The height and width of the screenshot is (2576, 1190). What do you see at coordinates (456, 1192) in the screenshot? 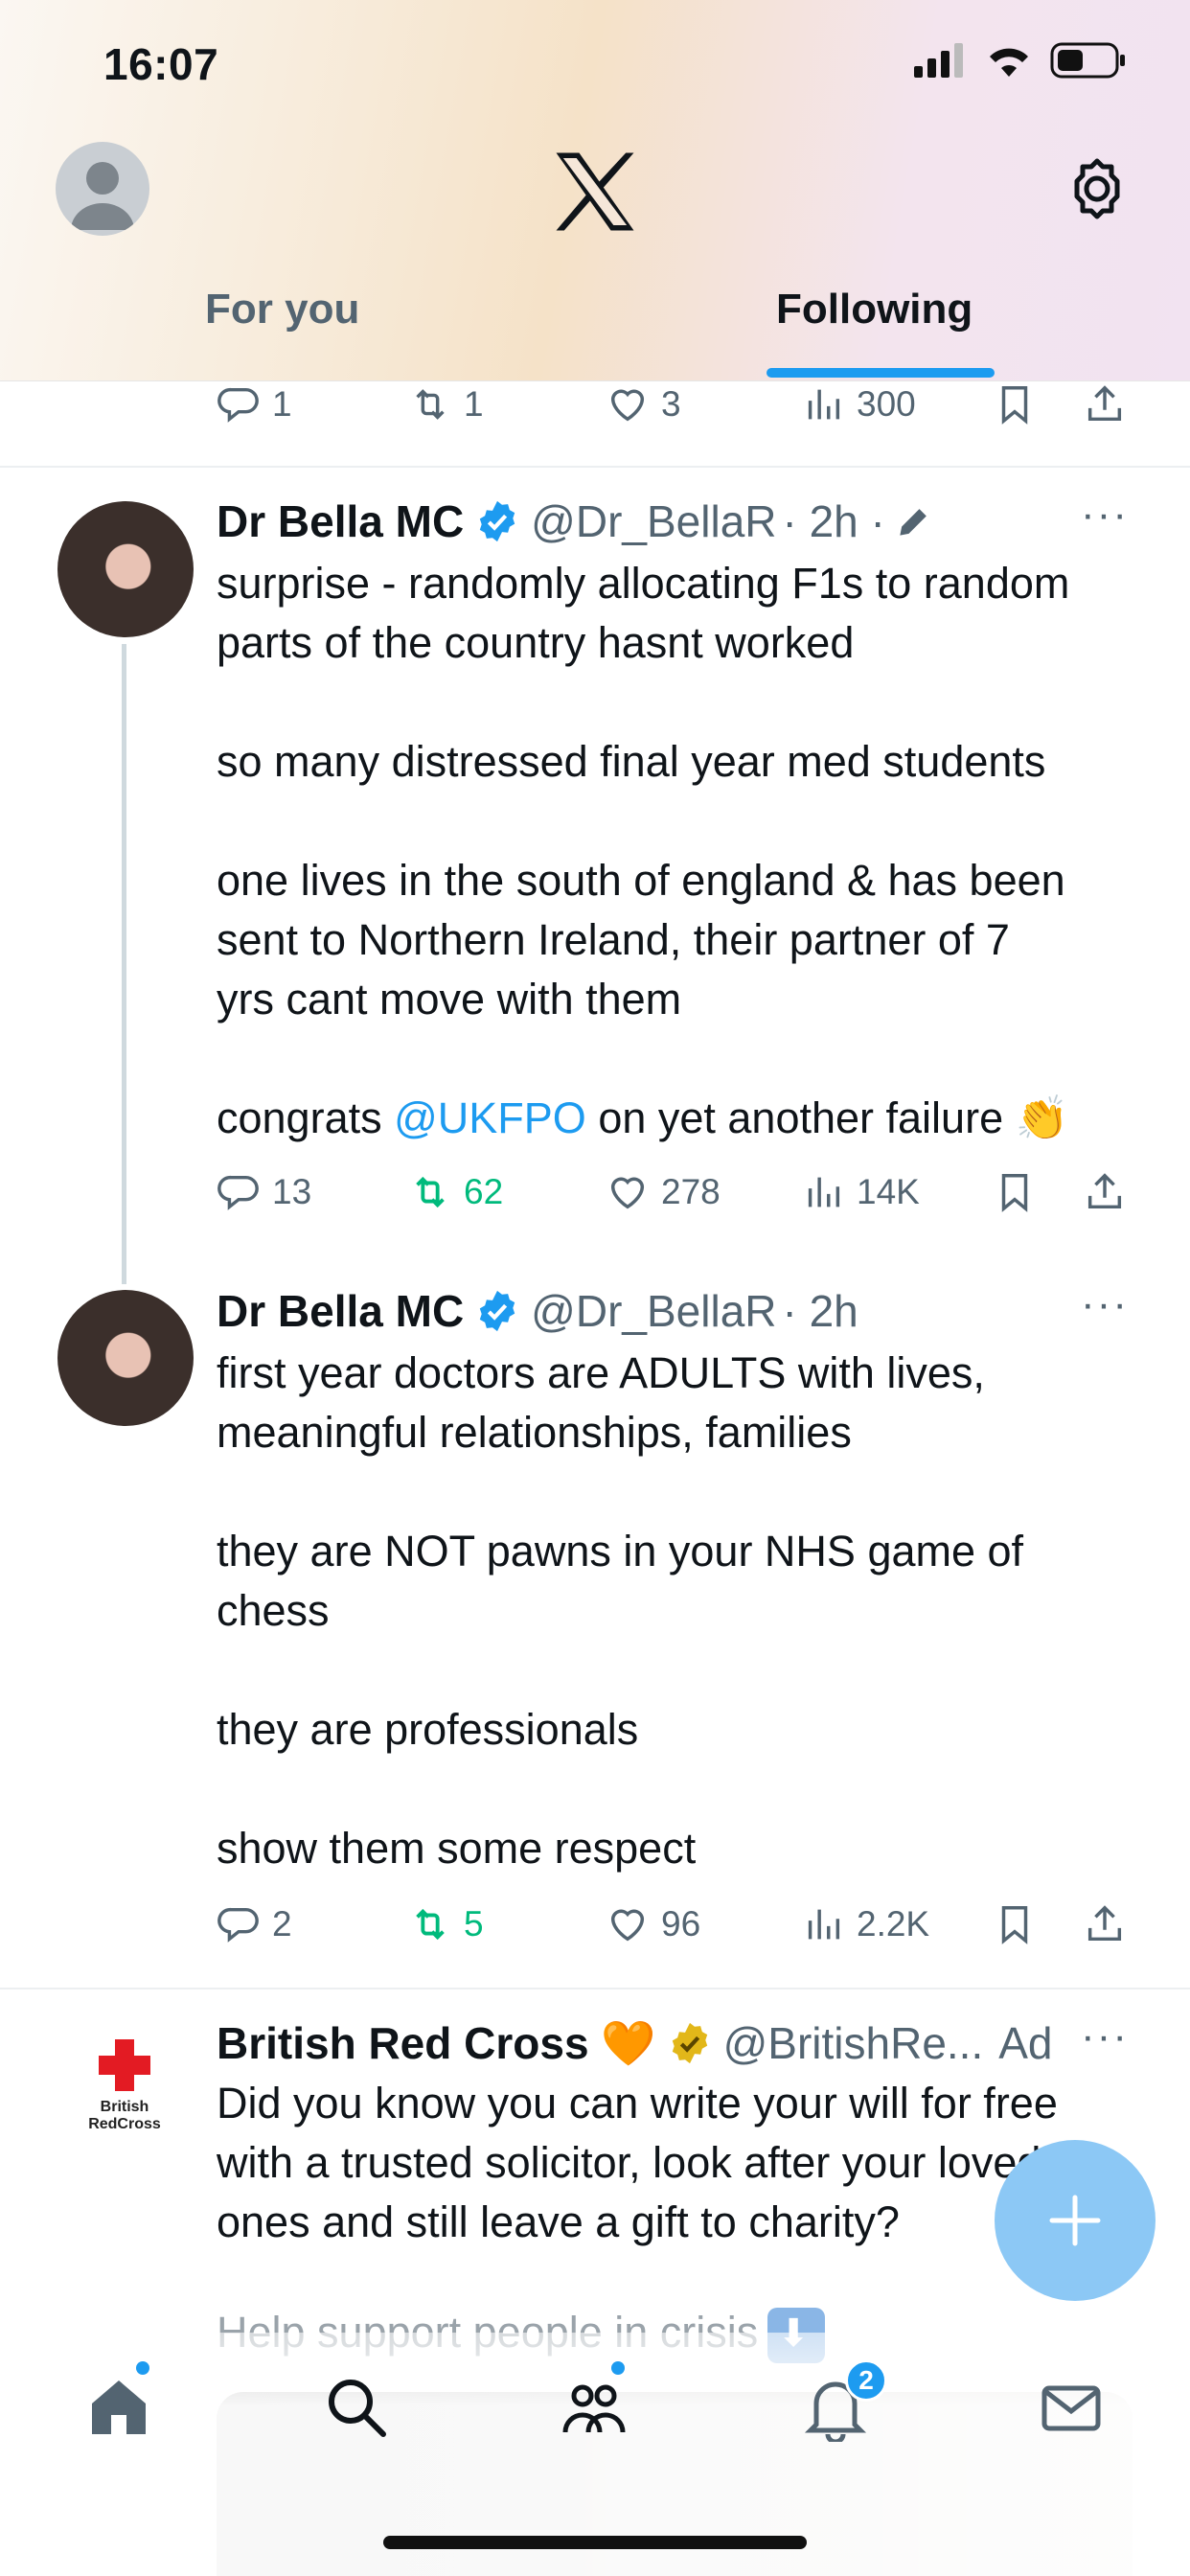
I see `retweet-button: 62` at bounding box center [456, 1192].